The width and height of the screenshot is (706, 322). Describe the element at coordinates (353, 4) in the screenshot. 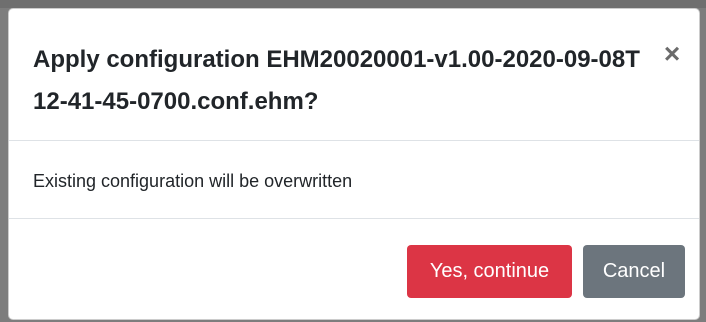

I see `modal-backdrop` at that location.